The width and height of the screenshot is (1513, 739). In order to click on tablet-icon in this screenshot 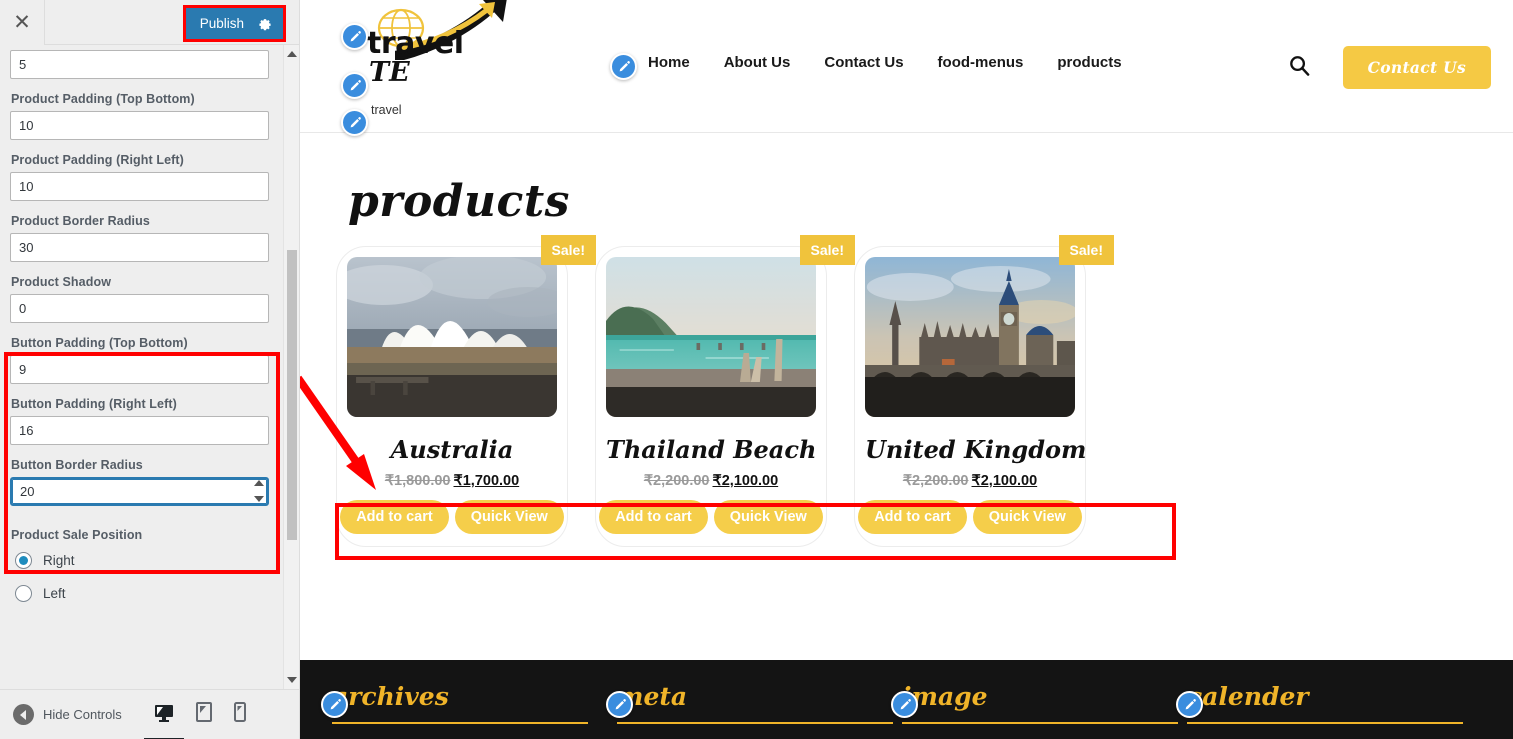, I will do `click(203, 714)`.